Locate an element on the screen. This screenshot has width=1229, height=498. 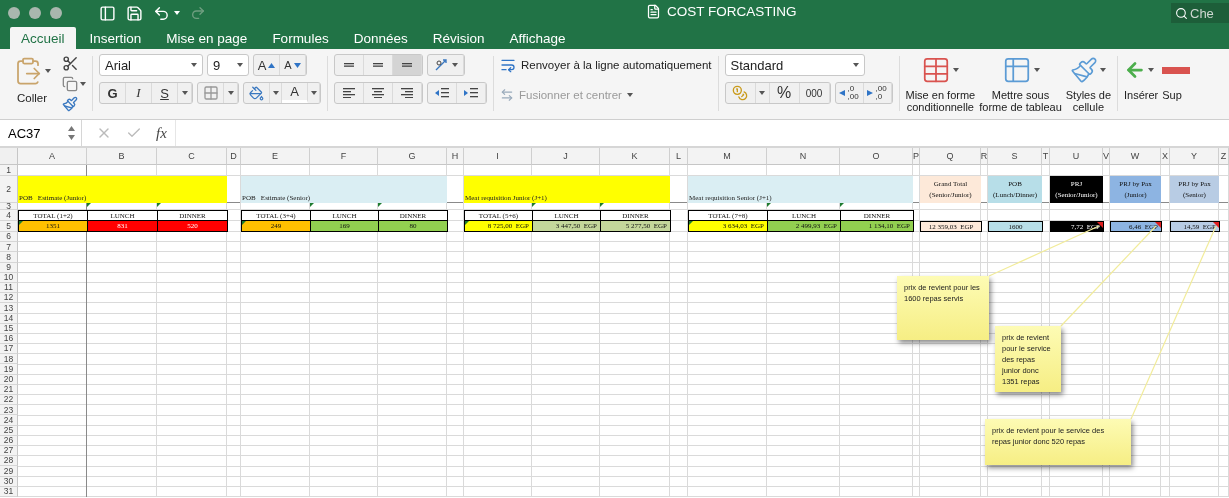
minimize-button is located at coordinates (35, 13).